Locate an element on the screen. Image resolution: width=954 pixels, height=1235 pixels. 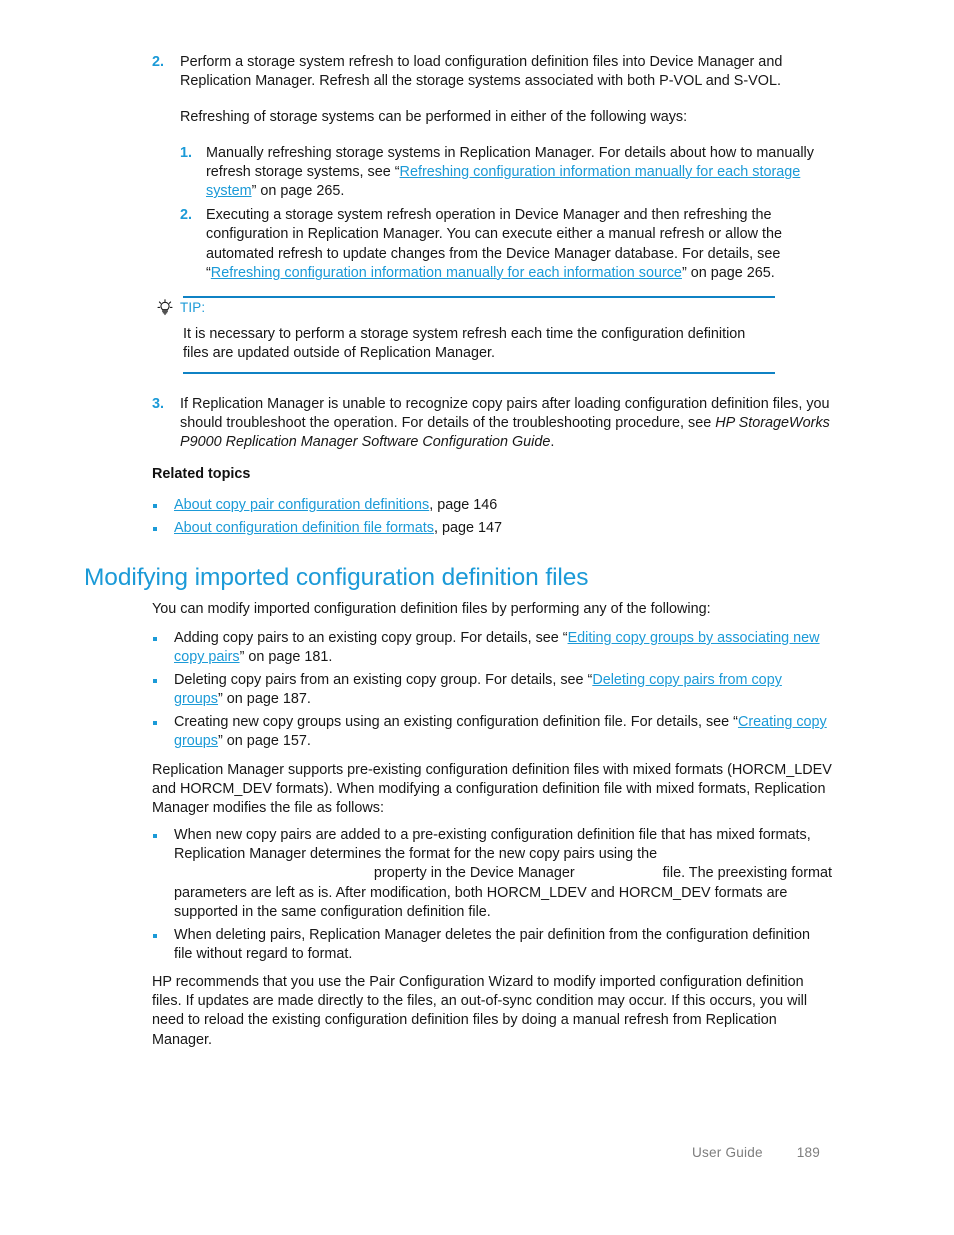
list-marker: 3. is located at coordinates (158, 404).